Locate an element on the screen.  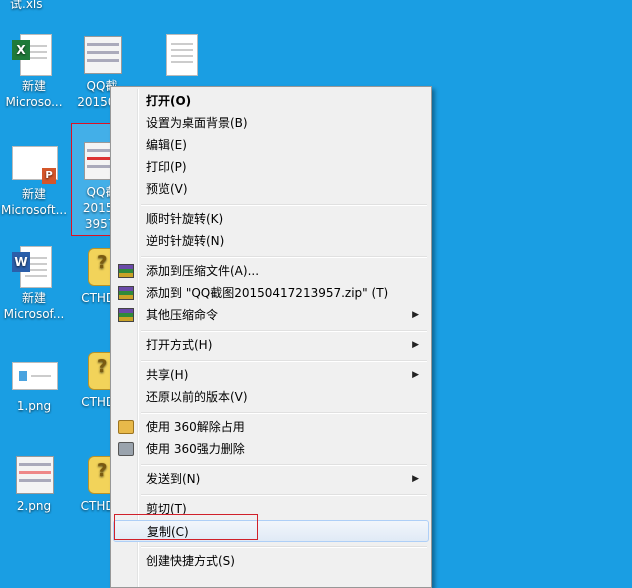
menu-item-label: 使用 360解除占用 is located at coordinates (195, 427).